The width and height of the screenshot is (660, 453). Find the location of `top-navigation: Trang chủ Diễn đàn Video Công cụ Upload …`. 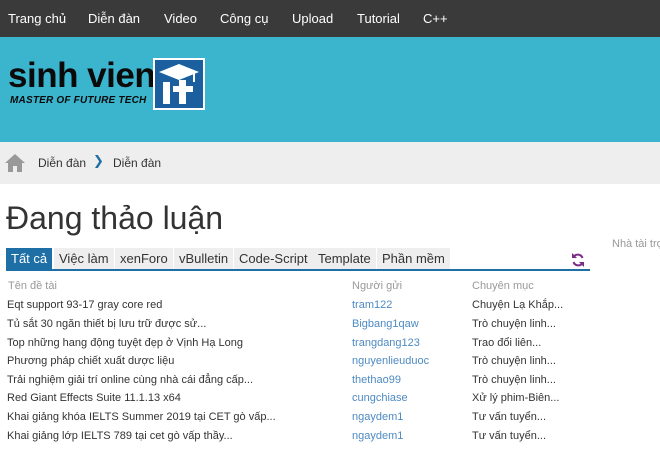

top-navigation: Trang chủ Diễn đàn Video Công cụ Upload … is located at coordinates (330, 18).